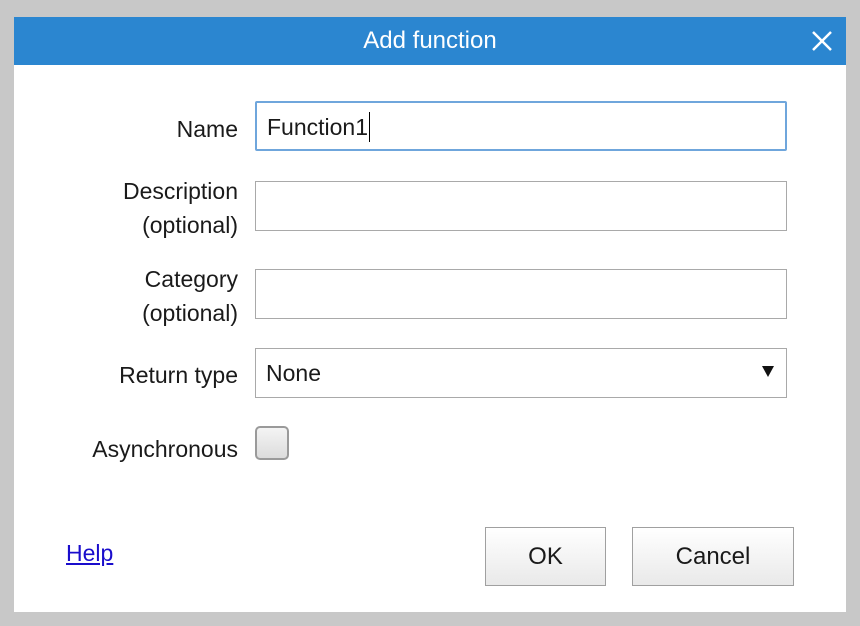 The image size is (860, 626). What do you see at coordinates (191, 279) in the screenshot?
I see `category-label-line1: Category` at bounding box center [191, 279].